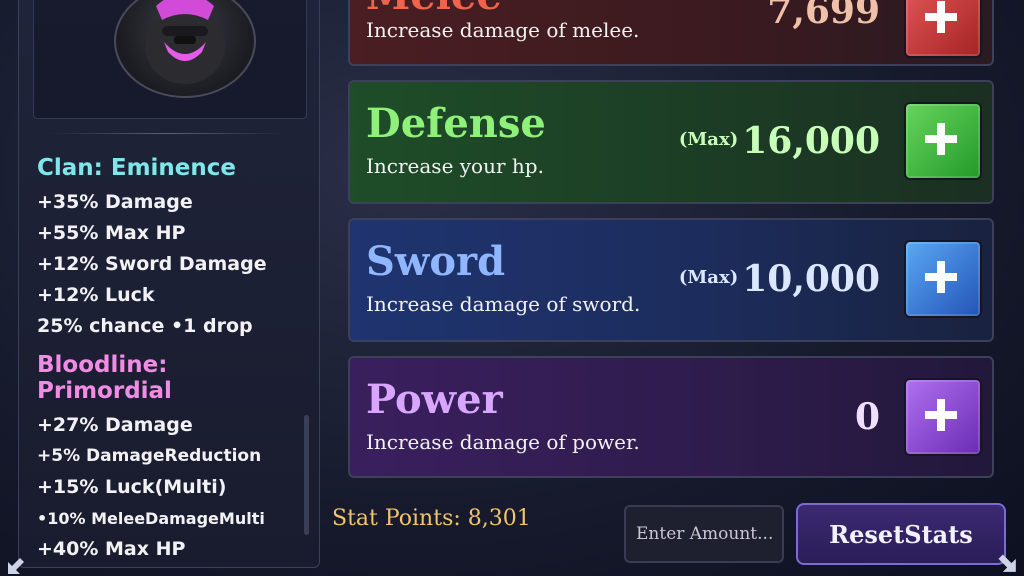  I want to click on amount-input, so click(704, 534).